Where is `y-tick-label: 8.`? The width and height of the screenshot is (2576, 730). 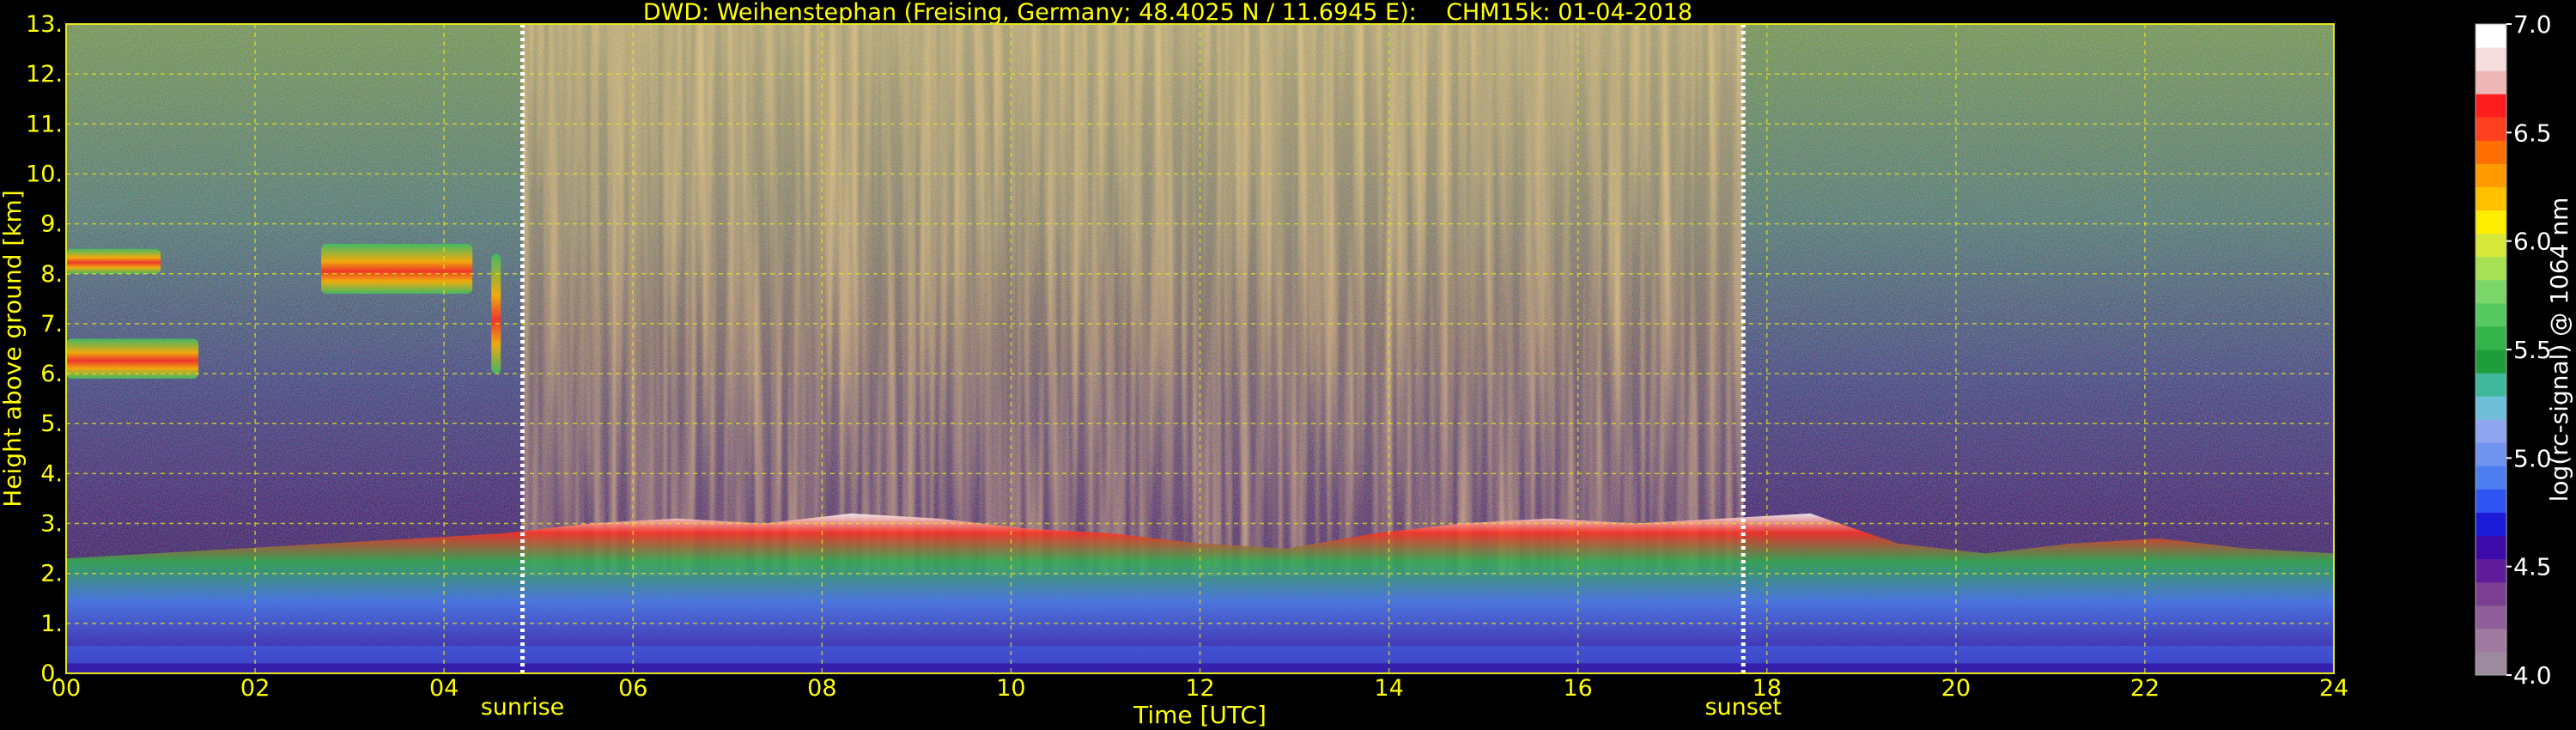 y-tick-label: 8. is located at coordinates (52, 274).